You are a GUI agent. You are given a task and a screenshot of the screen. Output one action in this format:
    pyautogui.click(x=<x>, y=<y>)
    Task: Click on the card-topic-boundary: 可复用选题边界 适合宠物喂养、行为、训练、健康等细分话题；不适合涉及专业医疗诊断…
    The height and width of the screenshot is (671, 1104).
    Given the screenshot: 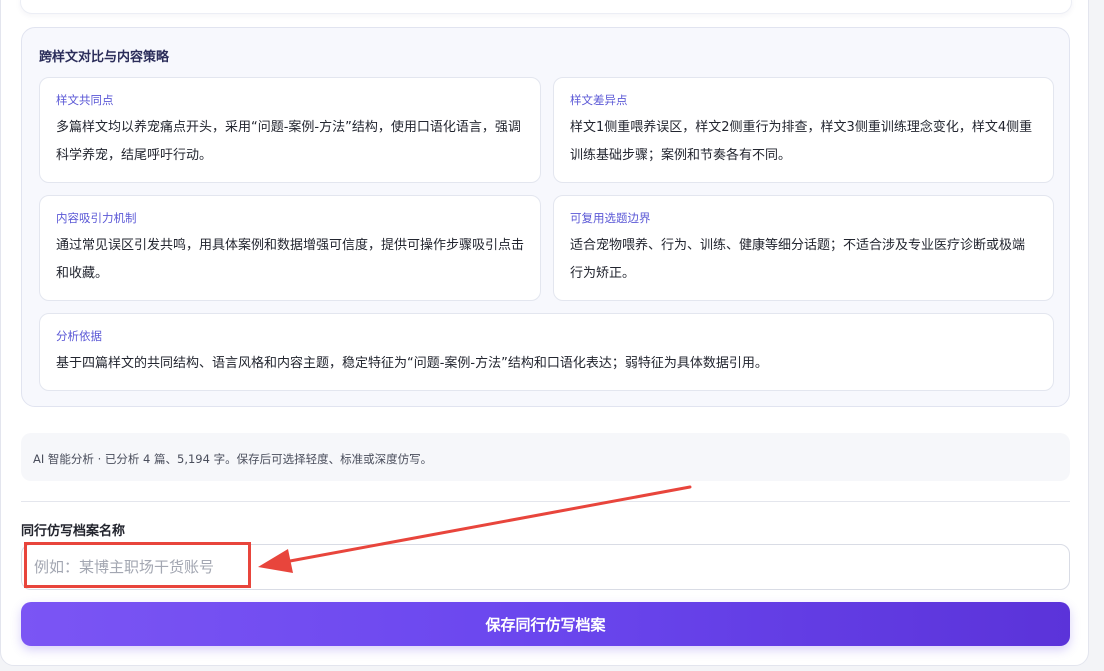 What is the action you would take?
    pyautogui.click(x=803, y=248)
    